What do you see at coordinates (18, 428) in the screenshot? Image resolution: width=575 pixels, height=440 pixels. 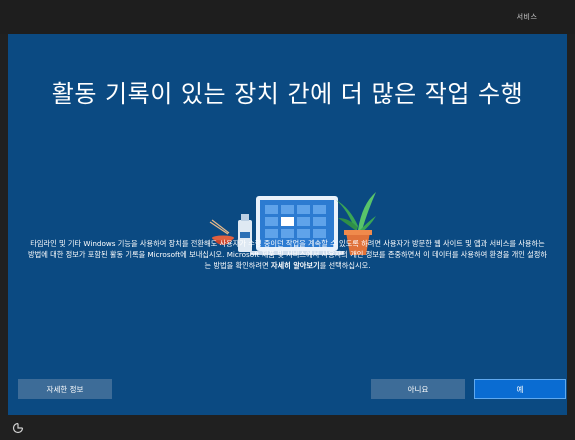 I see `accessibility-icon` at bounding box center [18, 428].